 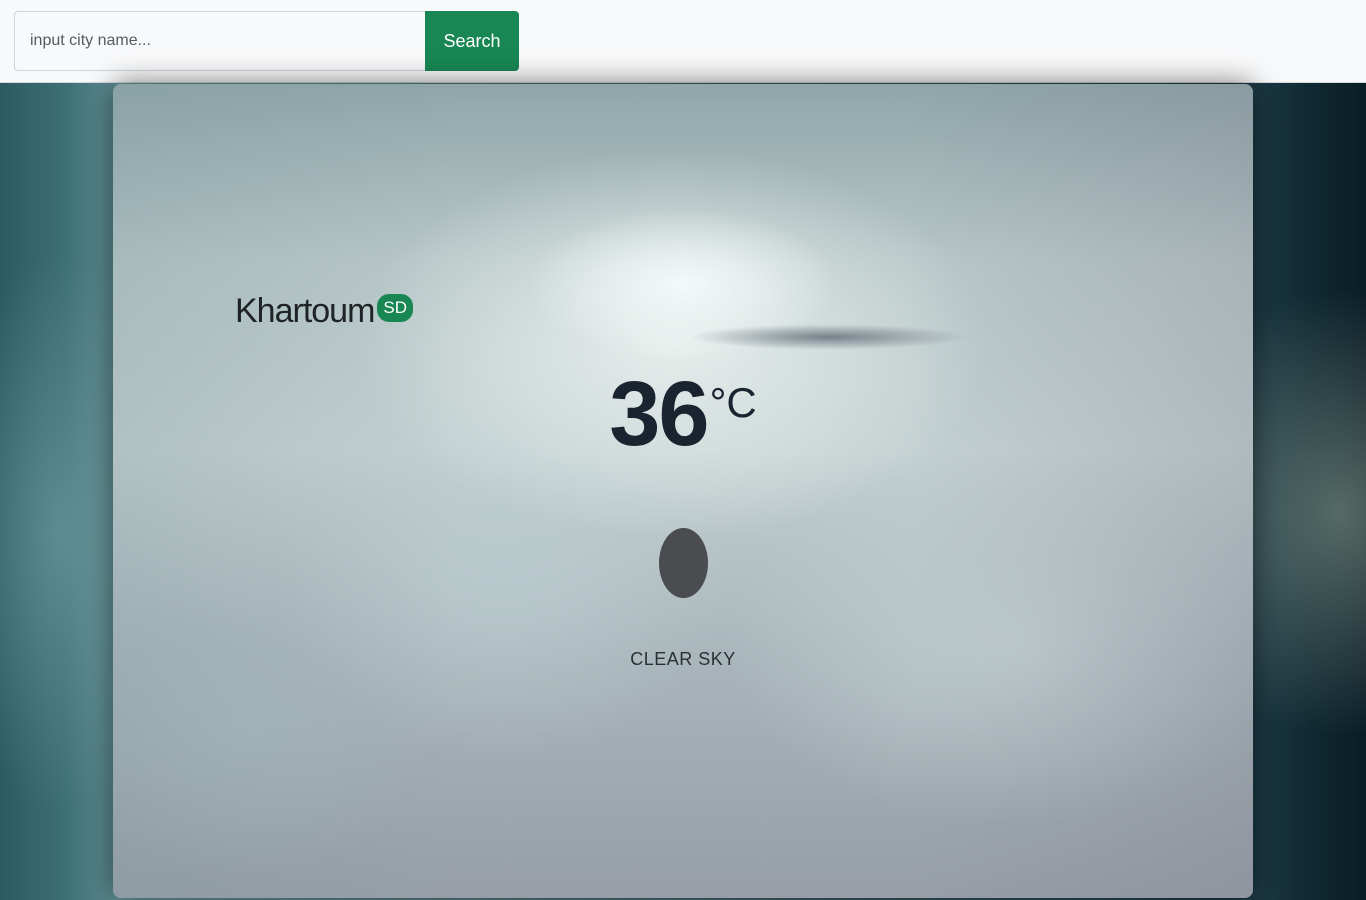 I want to click on weather-condition-icon, so click(x=683, y=563).